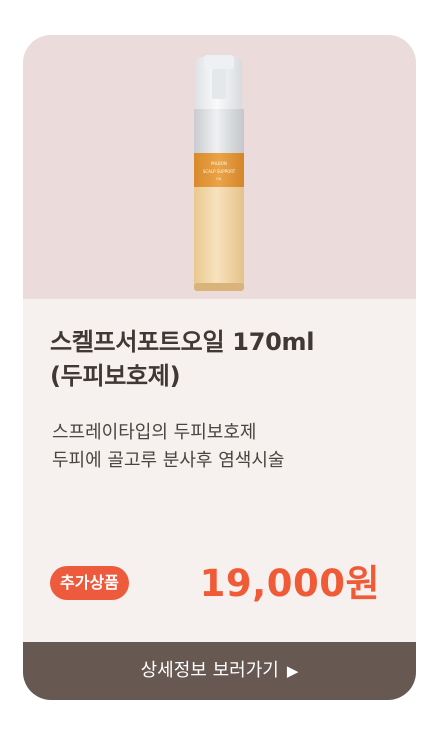  Describe the element at coordinates (219, 179) in the screenshot. I see `svg-text: OIL` at that location.